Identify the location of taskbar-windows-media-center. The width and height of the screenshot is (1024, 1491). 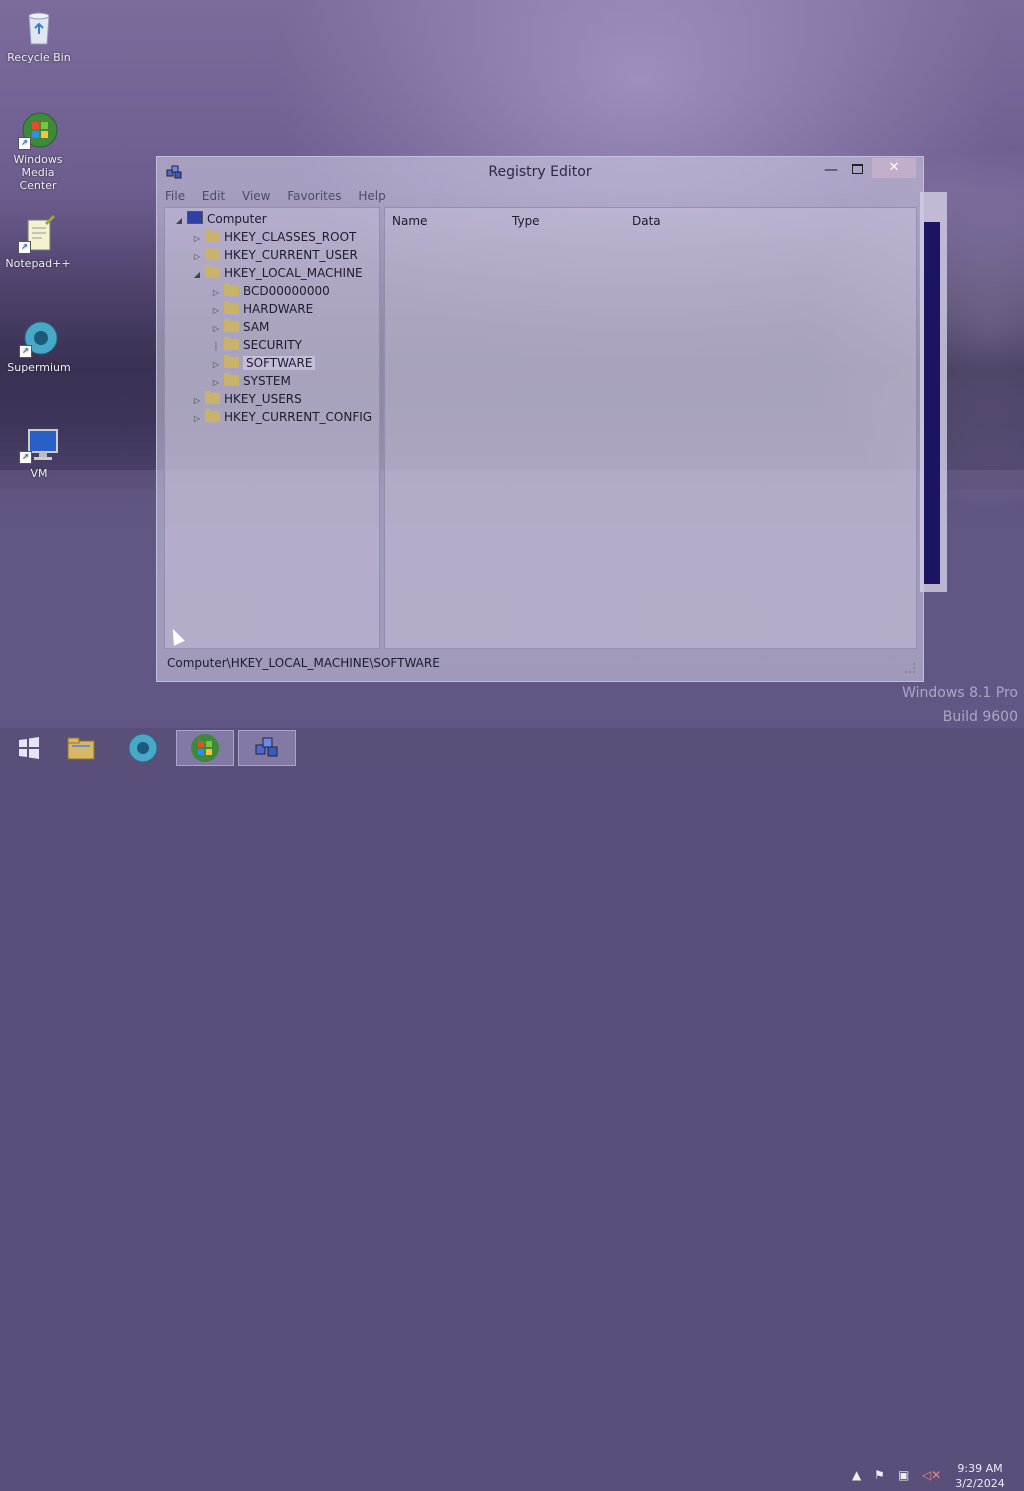
(205, 748).